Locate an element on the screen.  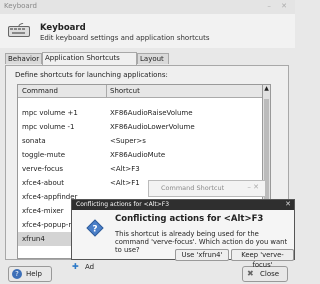
window-title: Keyboard is located at coordinates (20, 6).